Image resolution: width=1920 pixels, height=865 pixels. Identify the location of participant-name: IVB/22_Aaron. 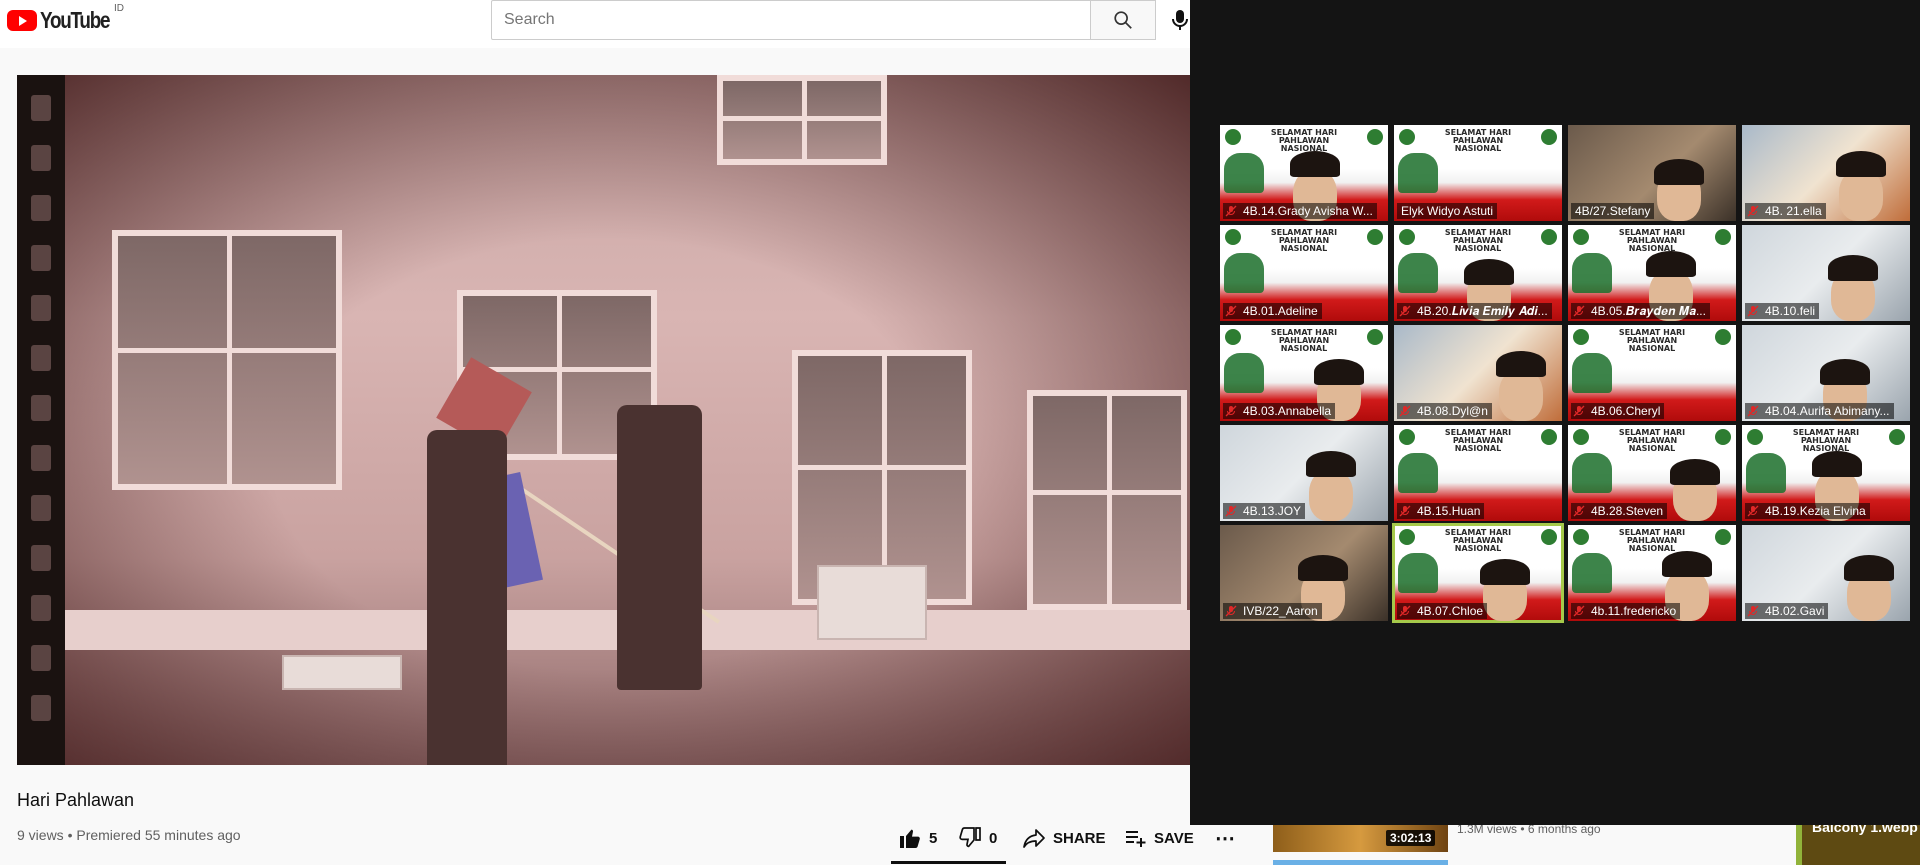
(1272, 611).